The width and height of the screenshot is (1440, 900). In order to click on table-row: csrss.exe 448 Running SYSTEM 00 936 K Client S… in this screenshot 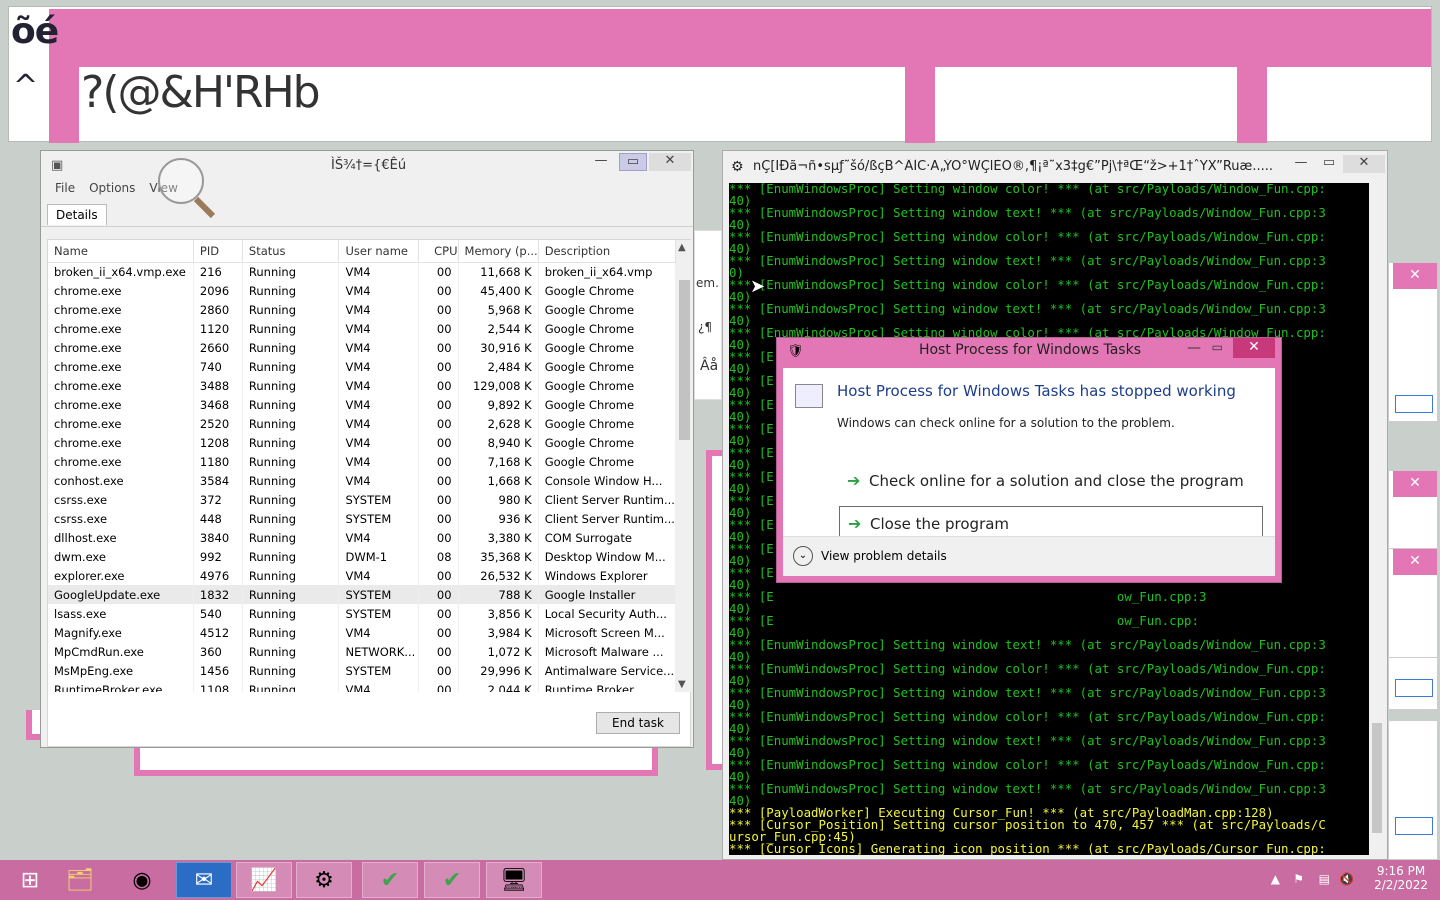, I will do `click(362, 518)`.